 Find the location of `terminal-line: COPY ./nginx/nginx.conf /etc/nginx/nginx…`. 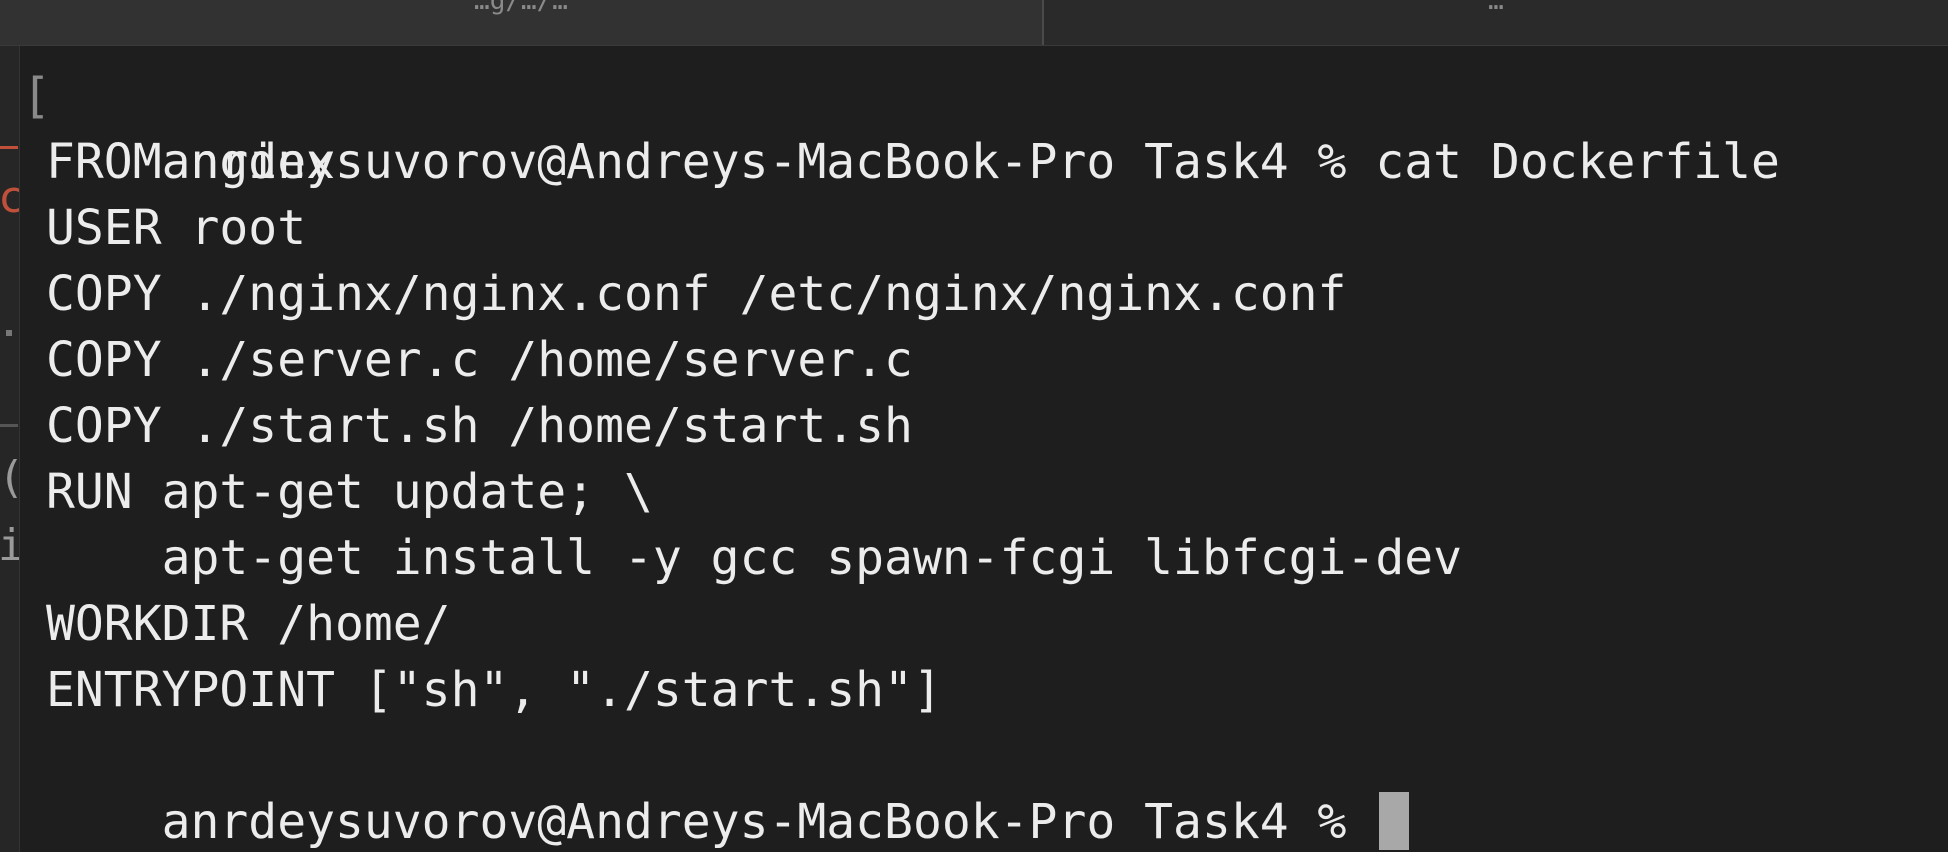

terminal-line: COPY ./nginx/nginx.conf /etc/nginx/nginx… is located at coordinates (696, 294).